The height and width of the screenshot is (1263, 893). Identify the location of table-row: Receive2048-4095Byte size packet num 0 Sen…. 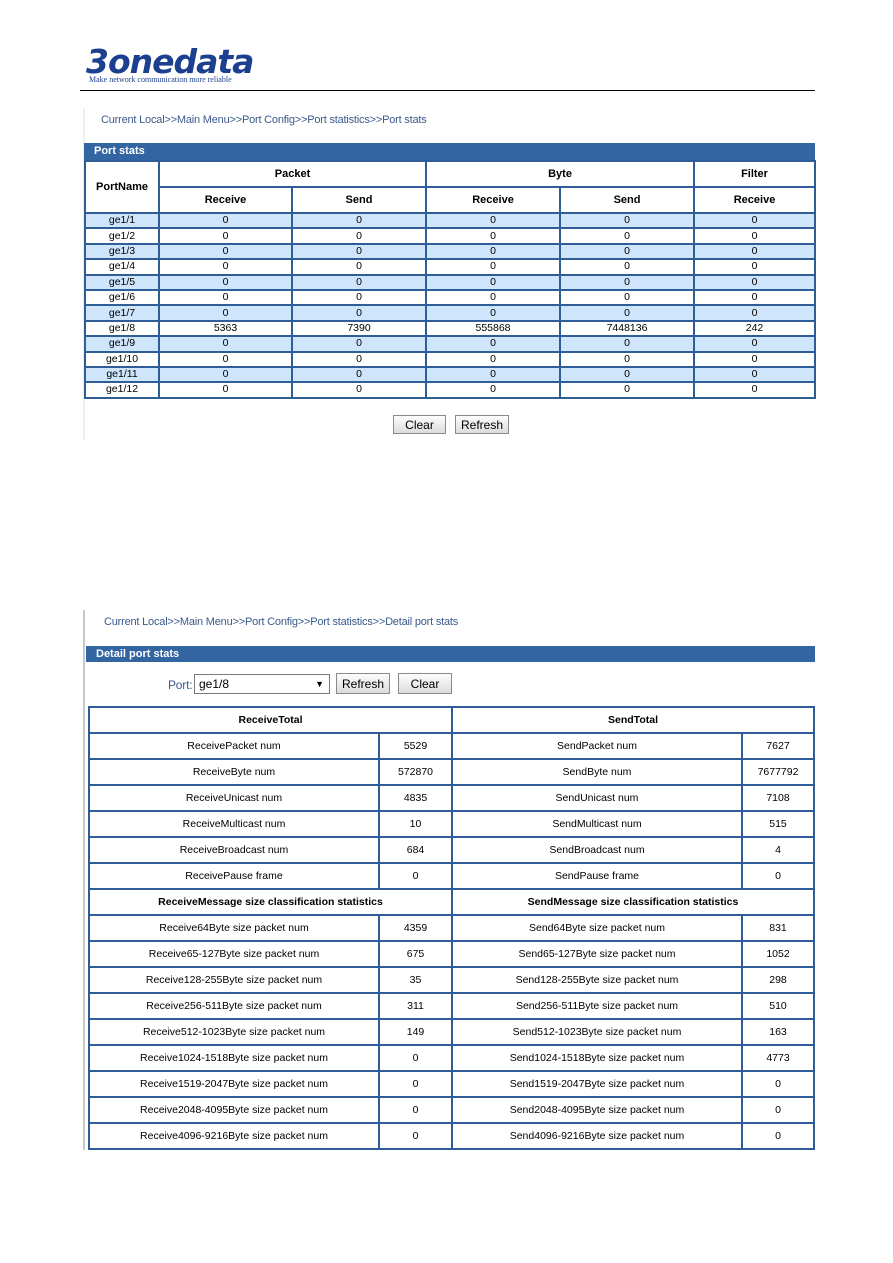
(452, 1110).